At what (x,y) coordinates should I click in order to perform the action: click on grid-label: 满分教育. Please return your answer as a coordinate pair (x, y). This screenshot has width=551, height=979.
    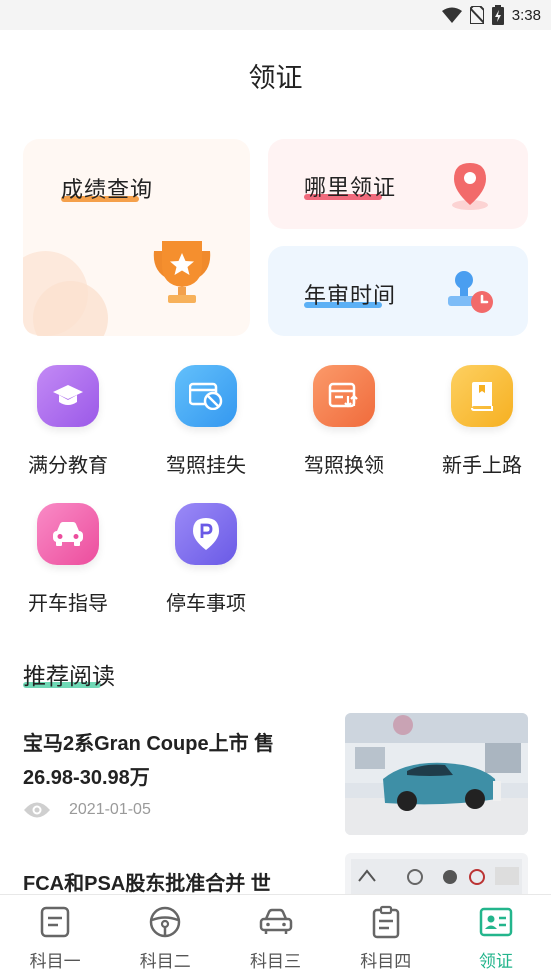
    Looking at the image, I should click on (68, 465).